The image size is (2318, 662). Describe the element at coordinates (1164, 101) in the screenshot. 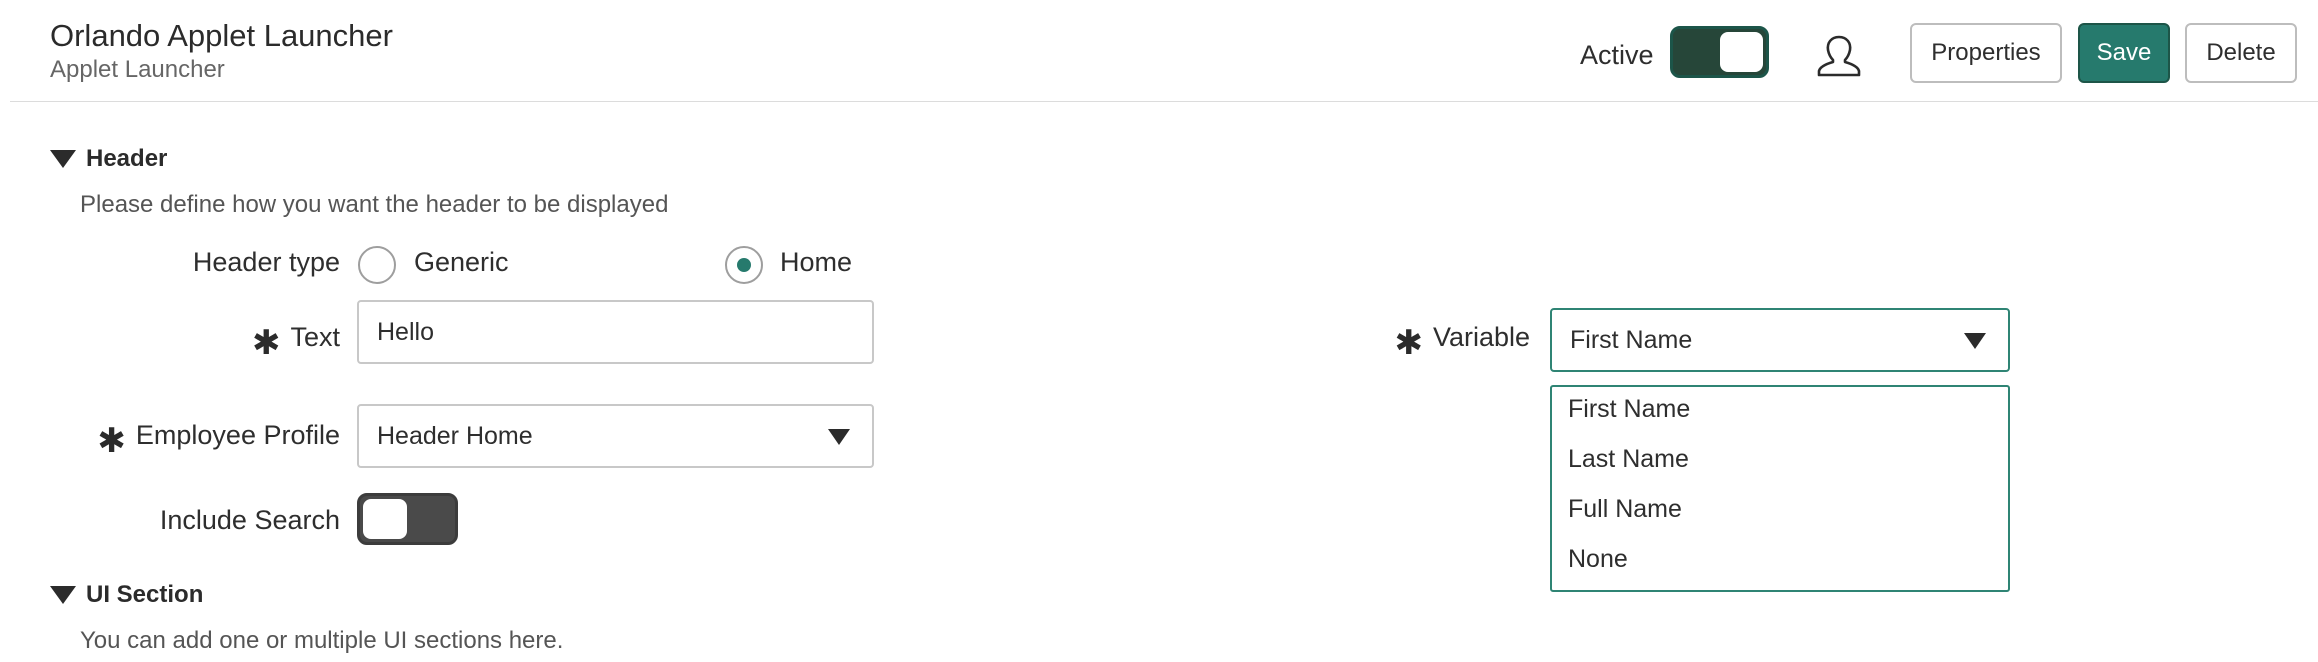

I see `header-divider` at that location.